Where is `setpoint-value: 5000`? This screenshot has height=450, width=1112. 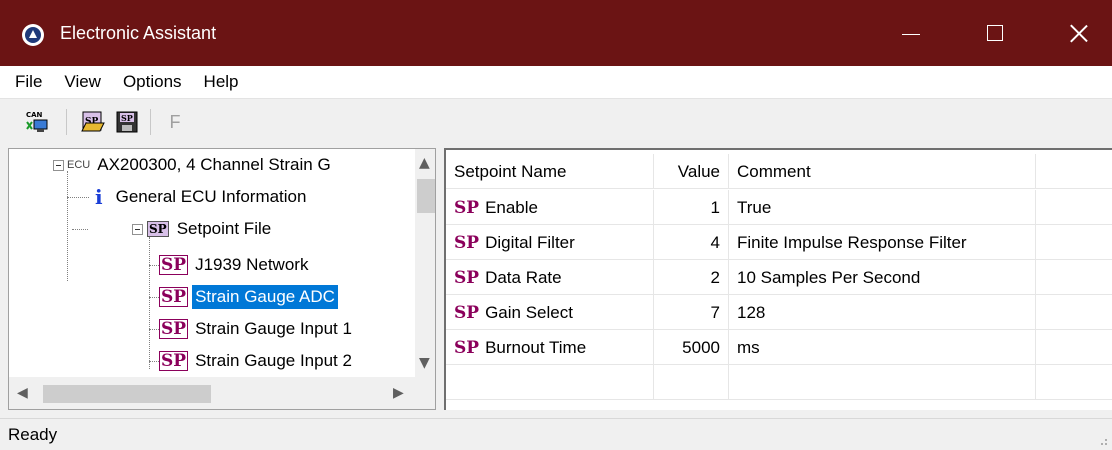 setpoint-value: 5000 is located at coordinates (691, 347).